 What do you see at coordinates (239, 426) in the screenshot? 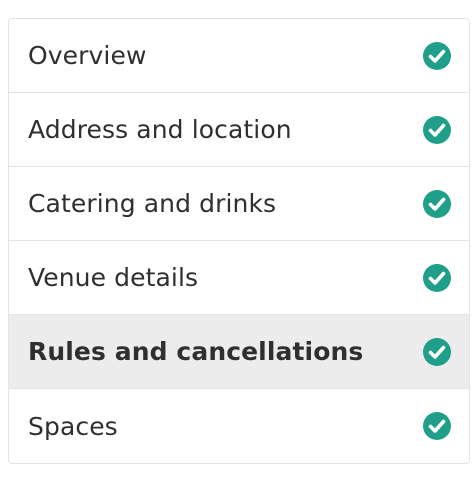
I see `nav-item-spaces: Spaces` at bounding box center [239, 426].